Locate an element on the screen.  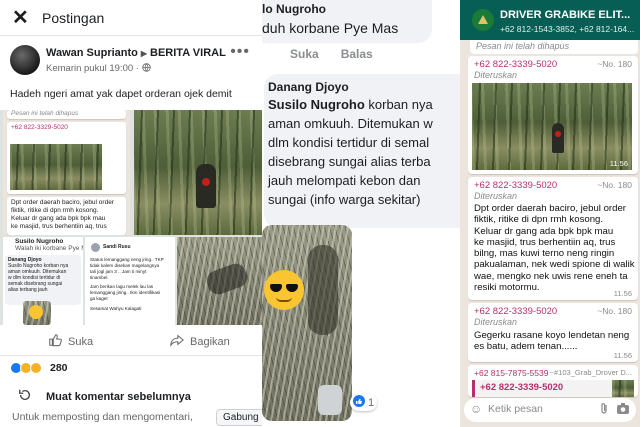
emoji-icon: ☺ is located at coordinates (476, 409).